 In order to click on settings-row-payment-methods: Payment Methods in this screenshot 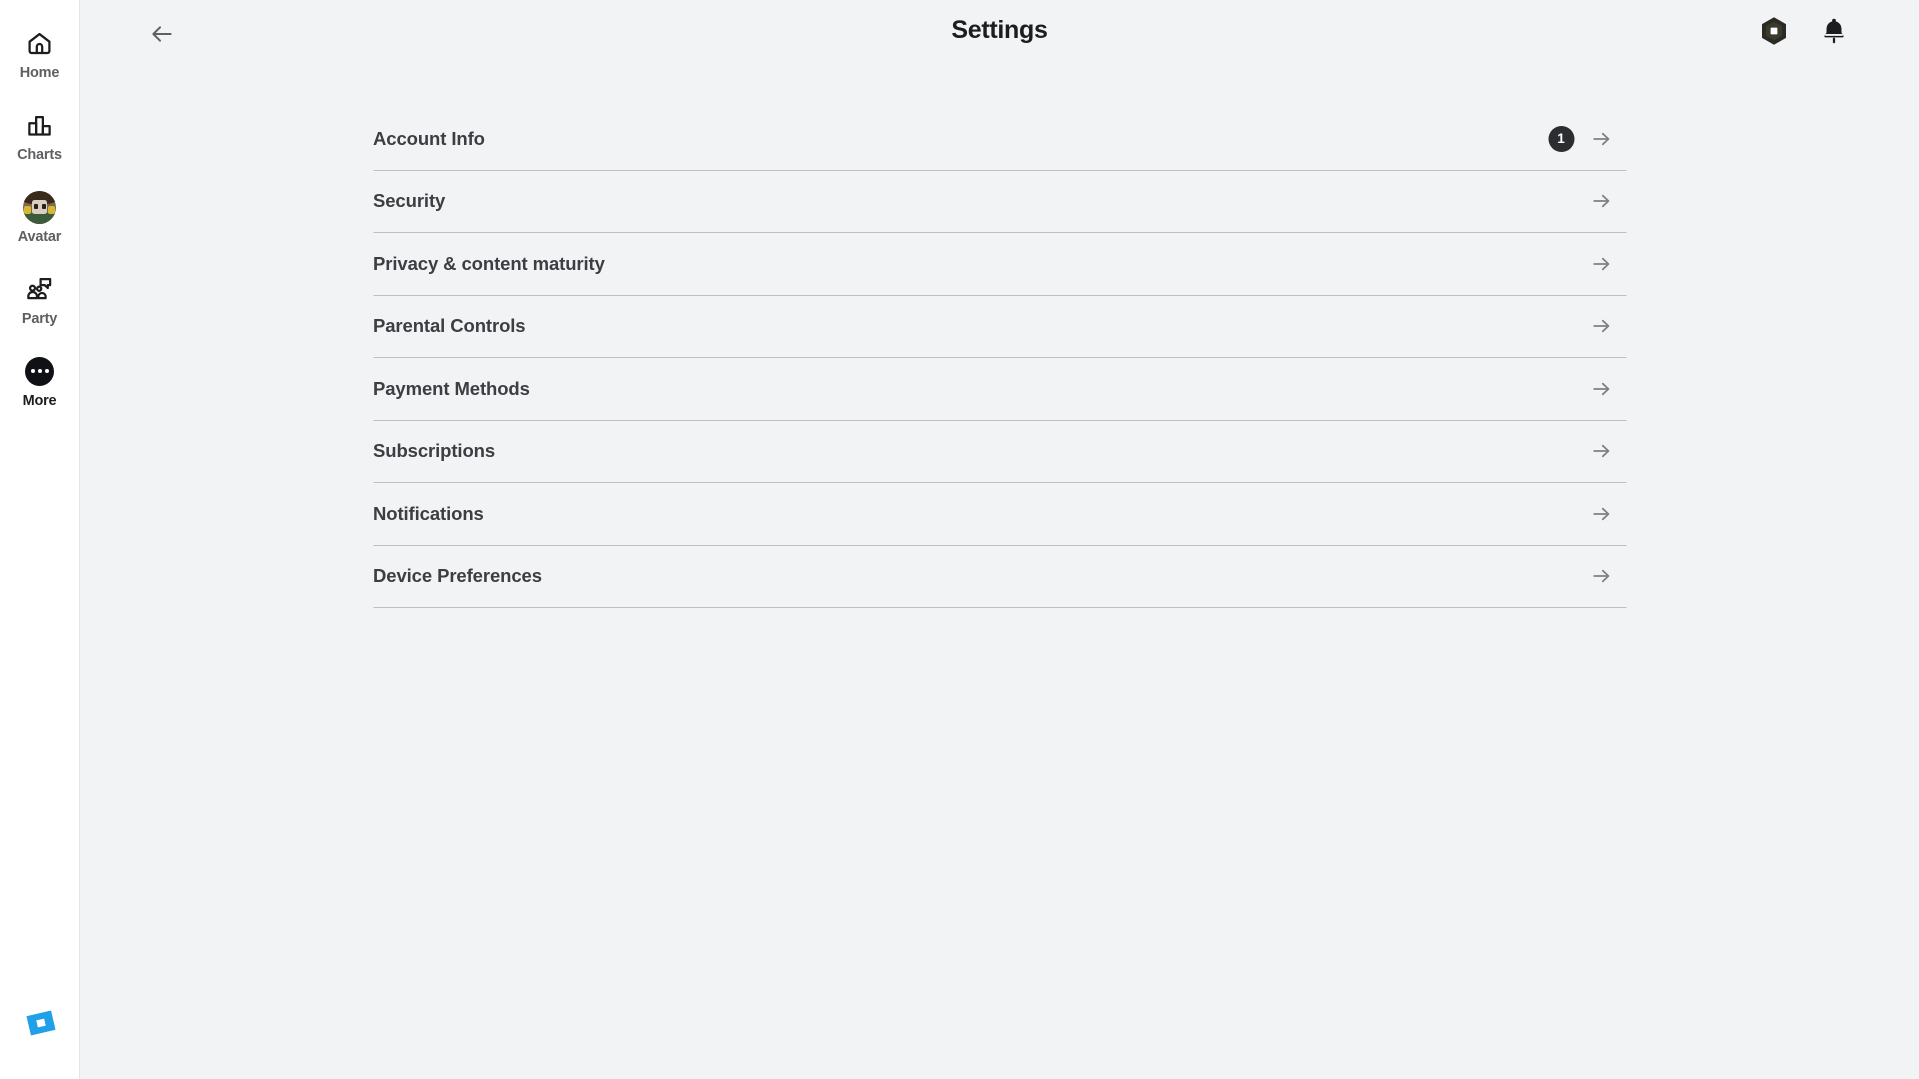, I will do `click(999, 389)`.